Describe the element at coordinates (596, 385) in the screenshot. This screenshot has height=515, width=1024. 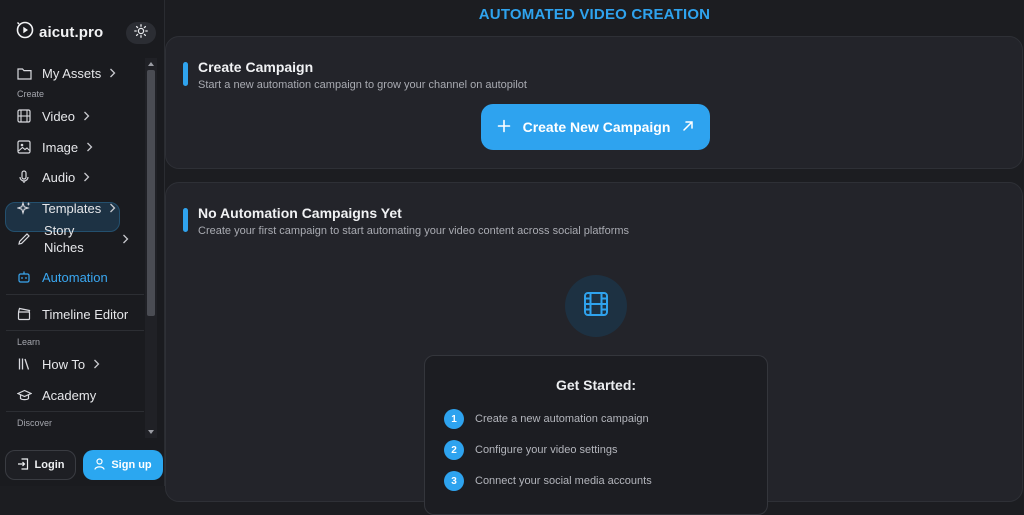
I see `get-started-title: Get Started:` at that location.